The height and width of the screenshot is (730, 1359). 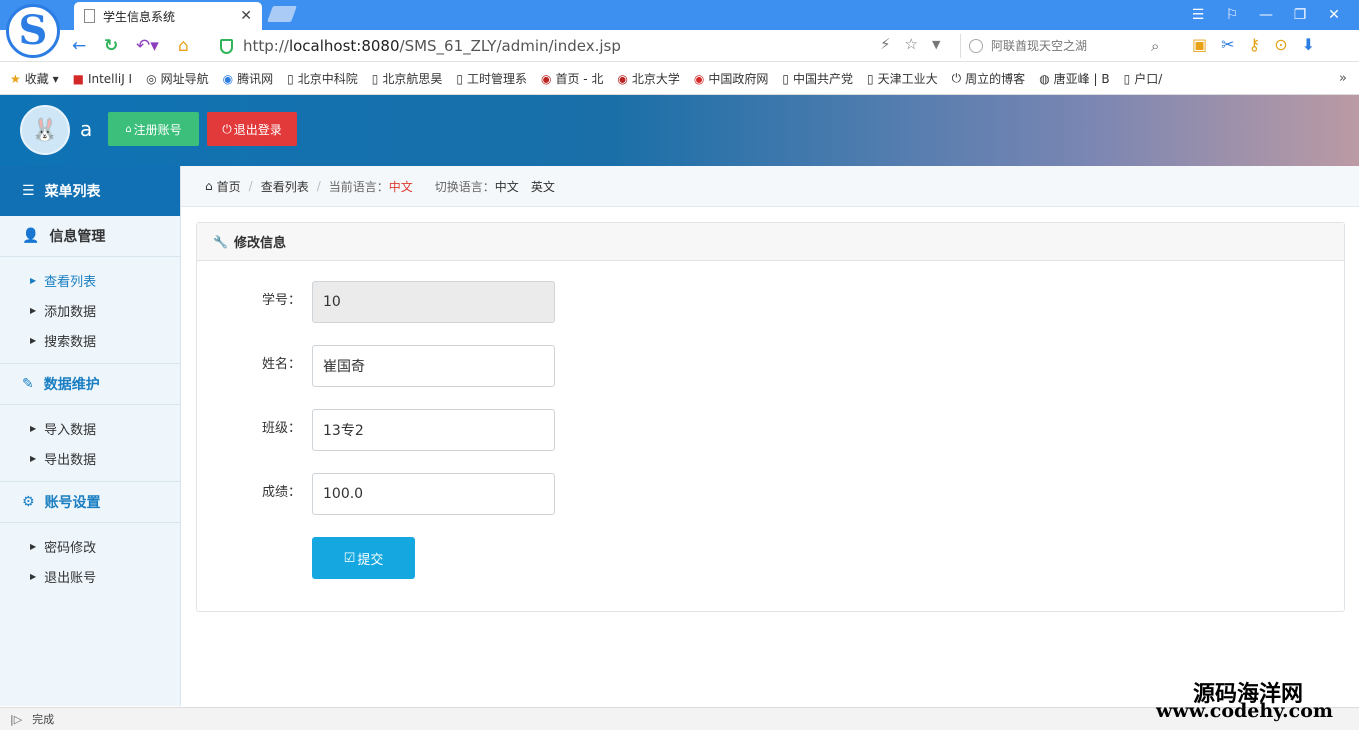 I want to click on bookmark-item: ▯ 工时管理系, so click(x=491, y=78).